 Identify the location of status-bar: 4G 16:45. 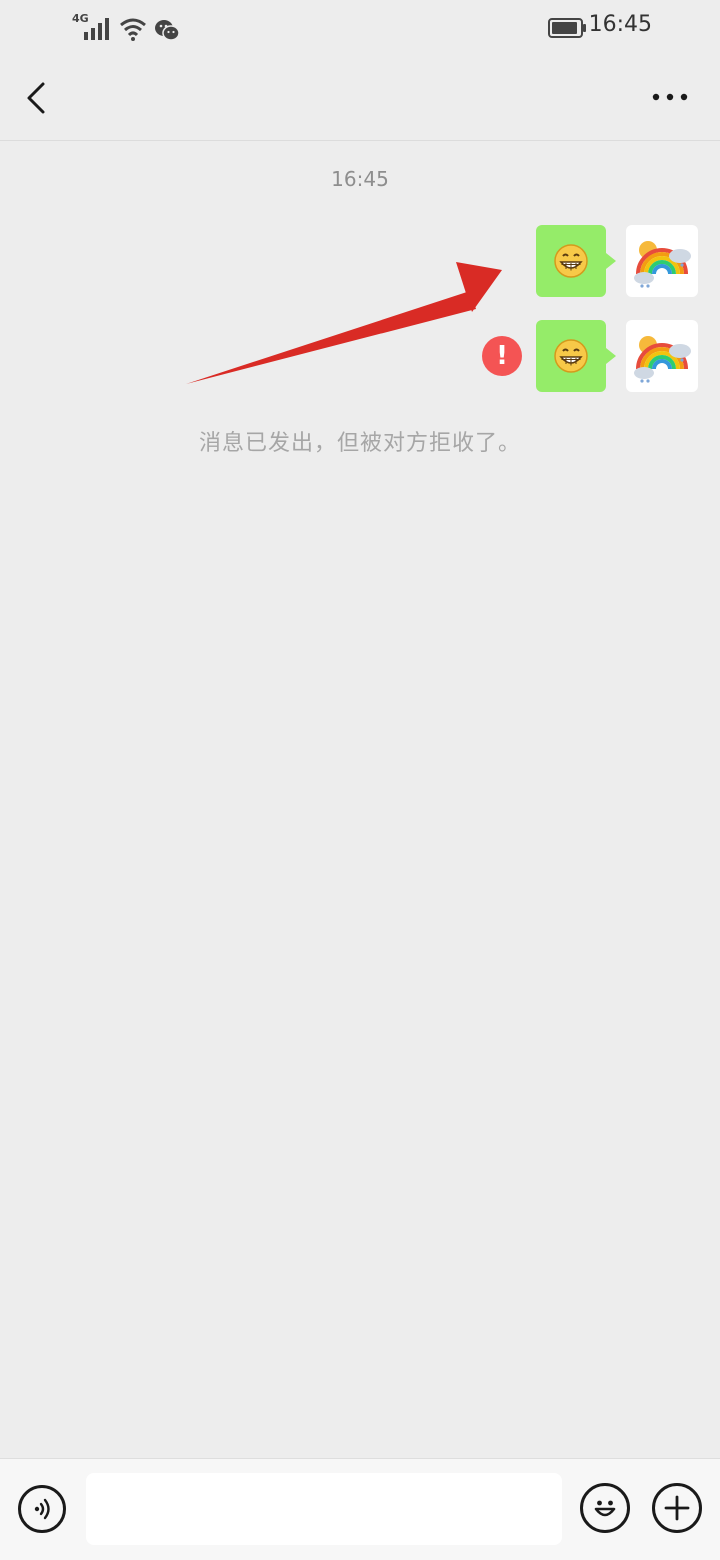
(360, 28).